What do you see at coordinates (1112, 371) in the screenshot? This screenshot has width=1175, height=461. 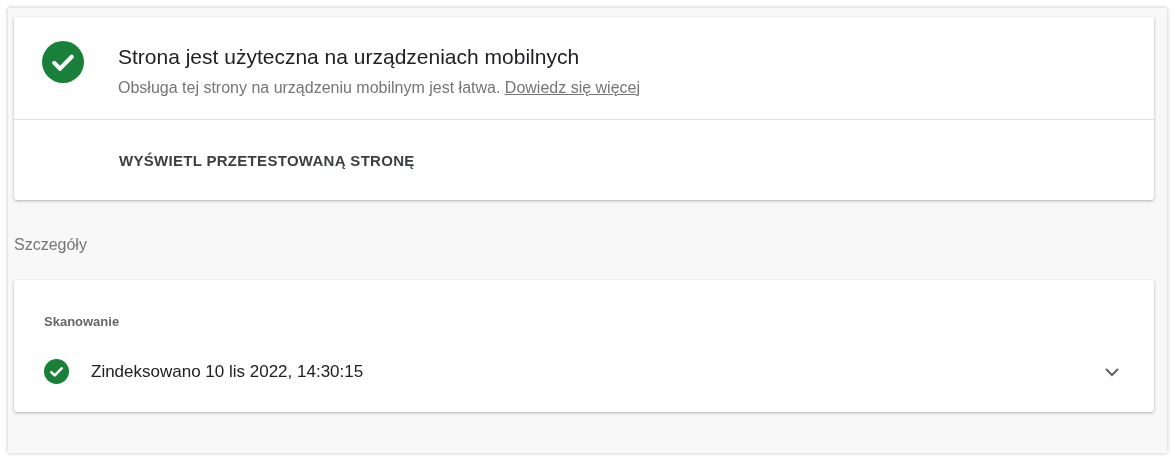 I see `chevron-icon` at bounding box center [1112, 371].